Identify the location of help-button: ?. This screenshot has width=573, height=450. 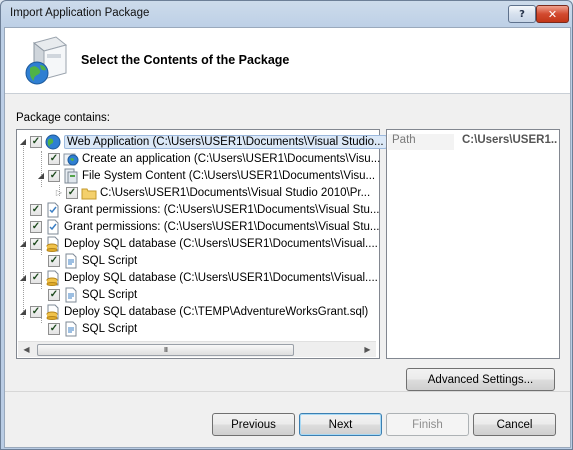
(522, 14).